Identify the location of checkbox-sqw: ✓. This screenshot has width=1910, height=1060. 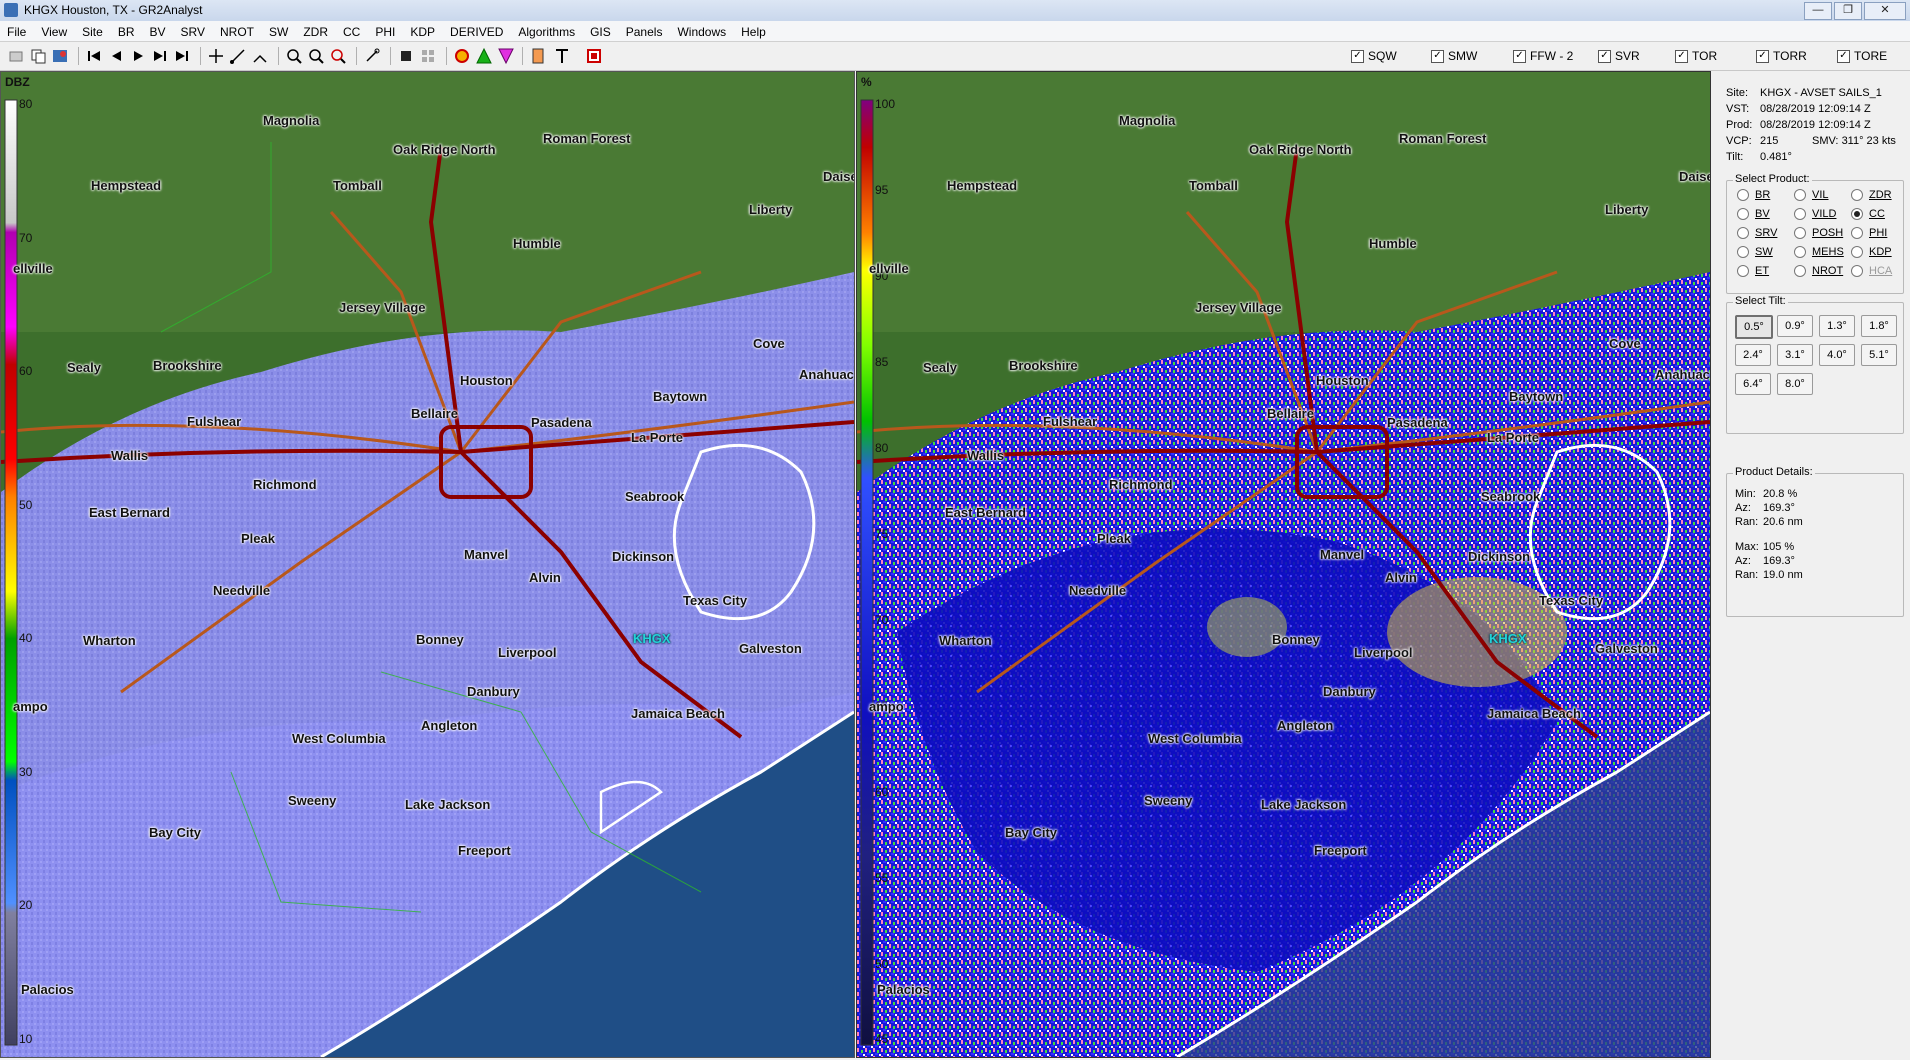
(1357, 56).